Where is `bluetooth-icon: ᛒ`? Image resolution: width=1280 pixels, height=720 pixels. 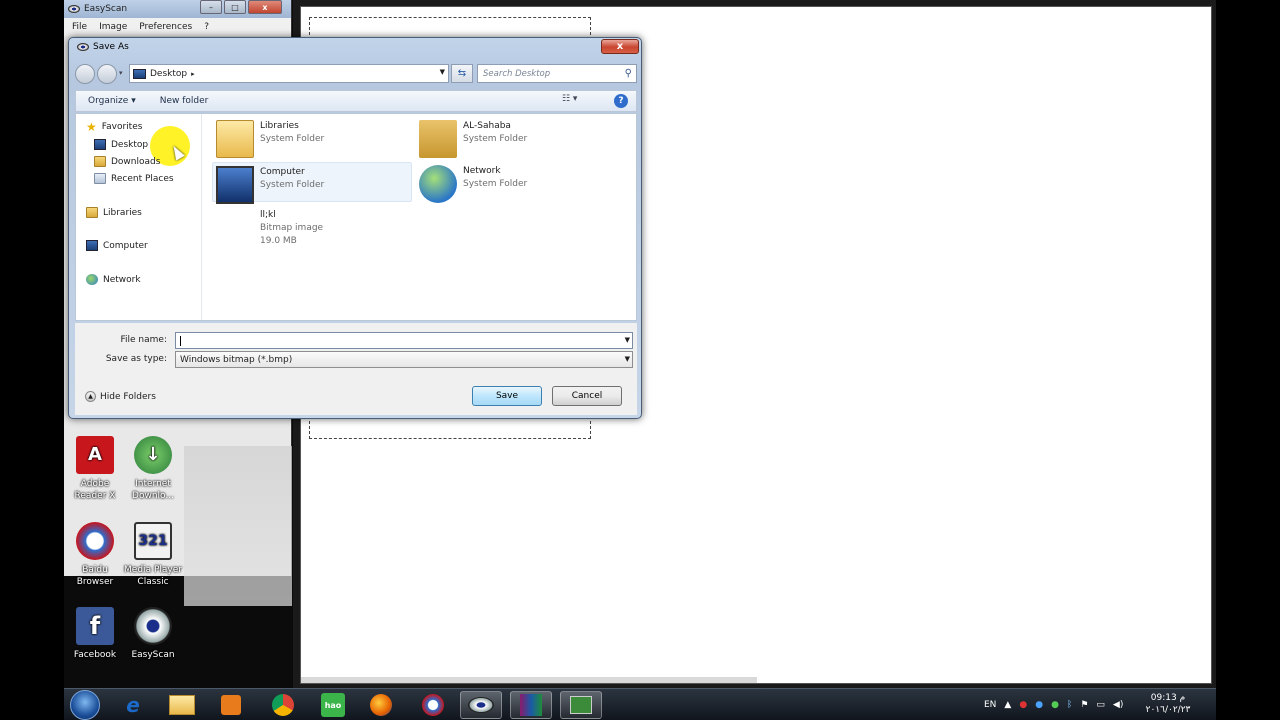
bluetooth-icon: ᛒ is located at coordinates (1069, 705).